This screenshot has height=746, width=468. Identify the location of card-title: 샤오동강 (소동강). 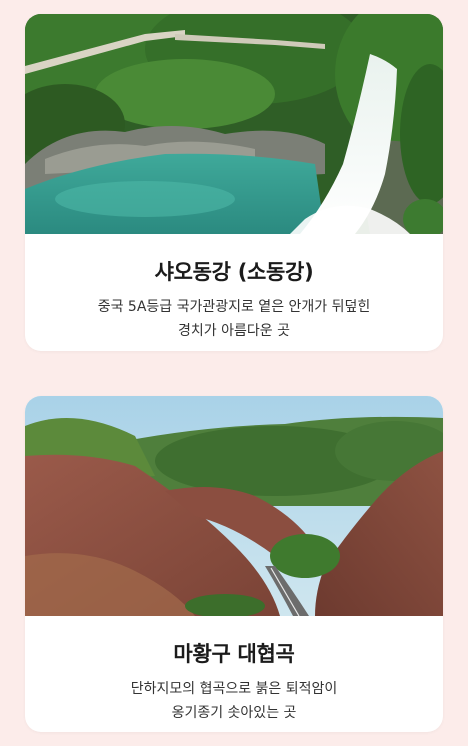
(234, 272).